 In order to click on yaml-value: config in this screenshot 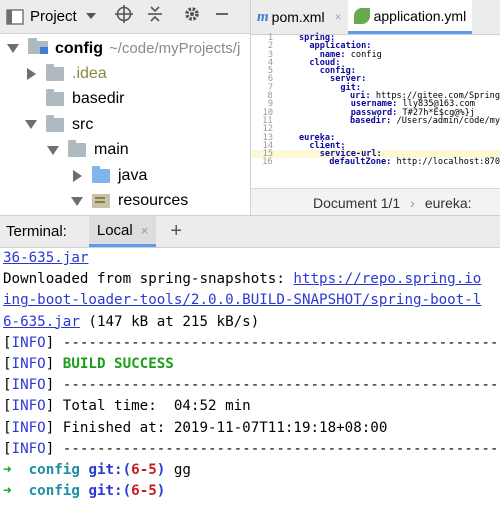, I will do `click(363, 54)`.